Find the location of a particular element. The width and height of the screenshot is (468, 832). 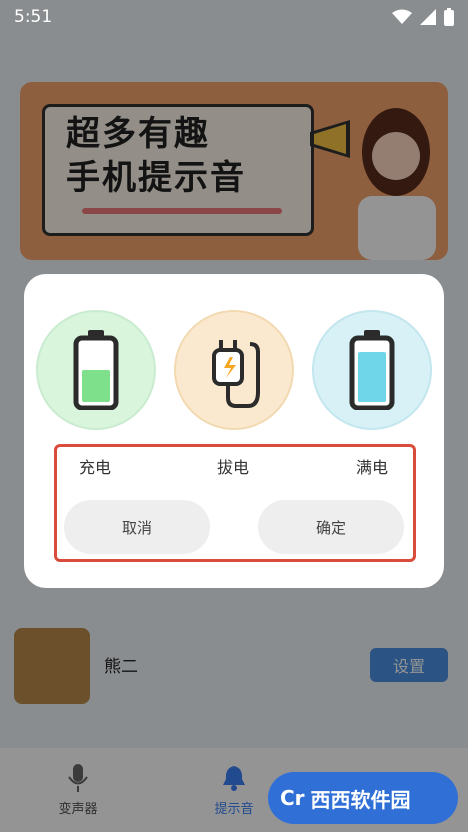

option-label-full: 满电 is located at coordinates (372, 467).